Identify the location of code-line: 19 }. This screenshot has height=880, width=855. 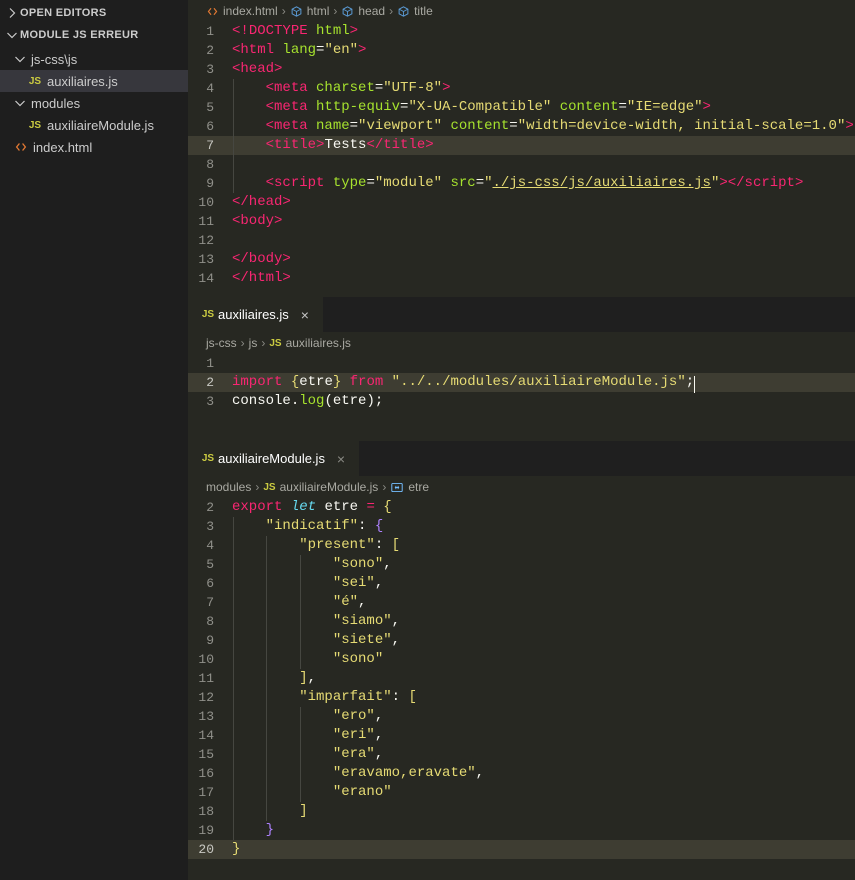
(521, 830).